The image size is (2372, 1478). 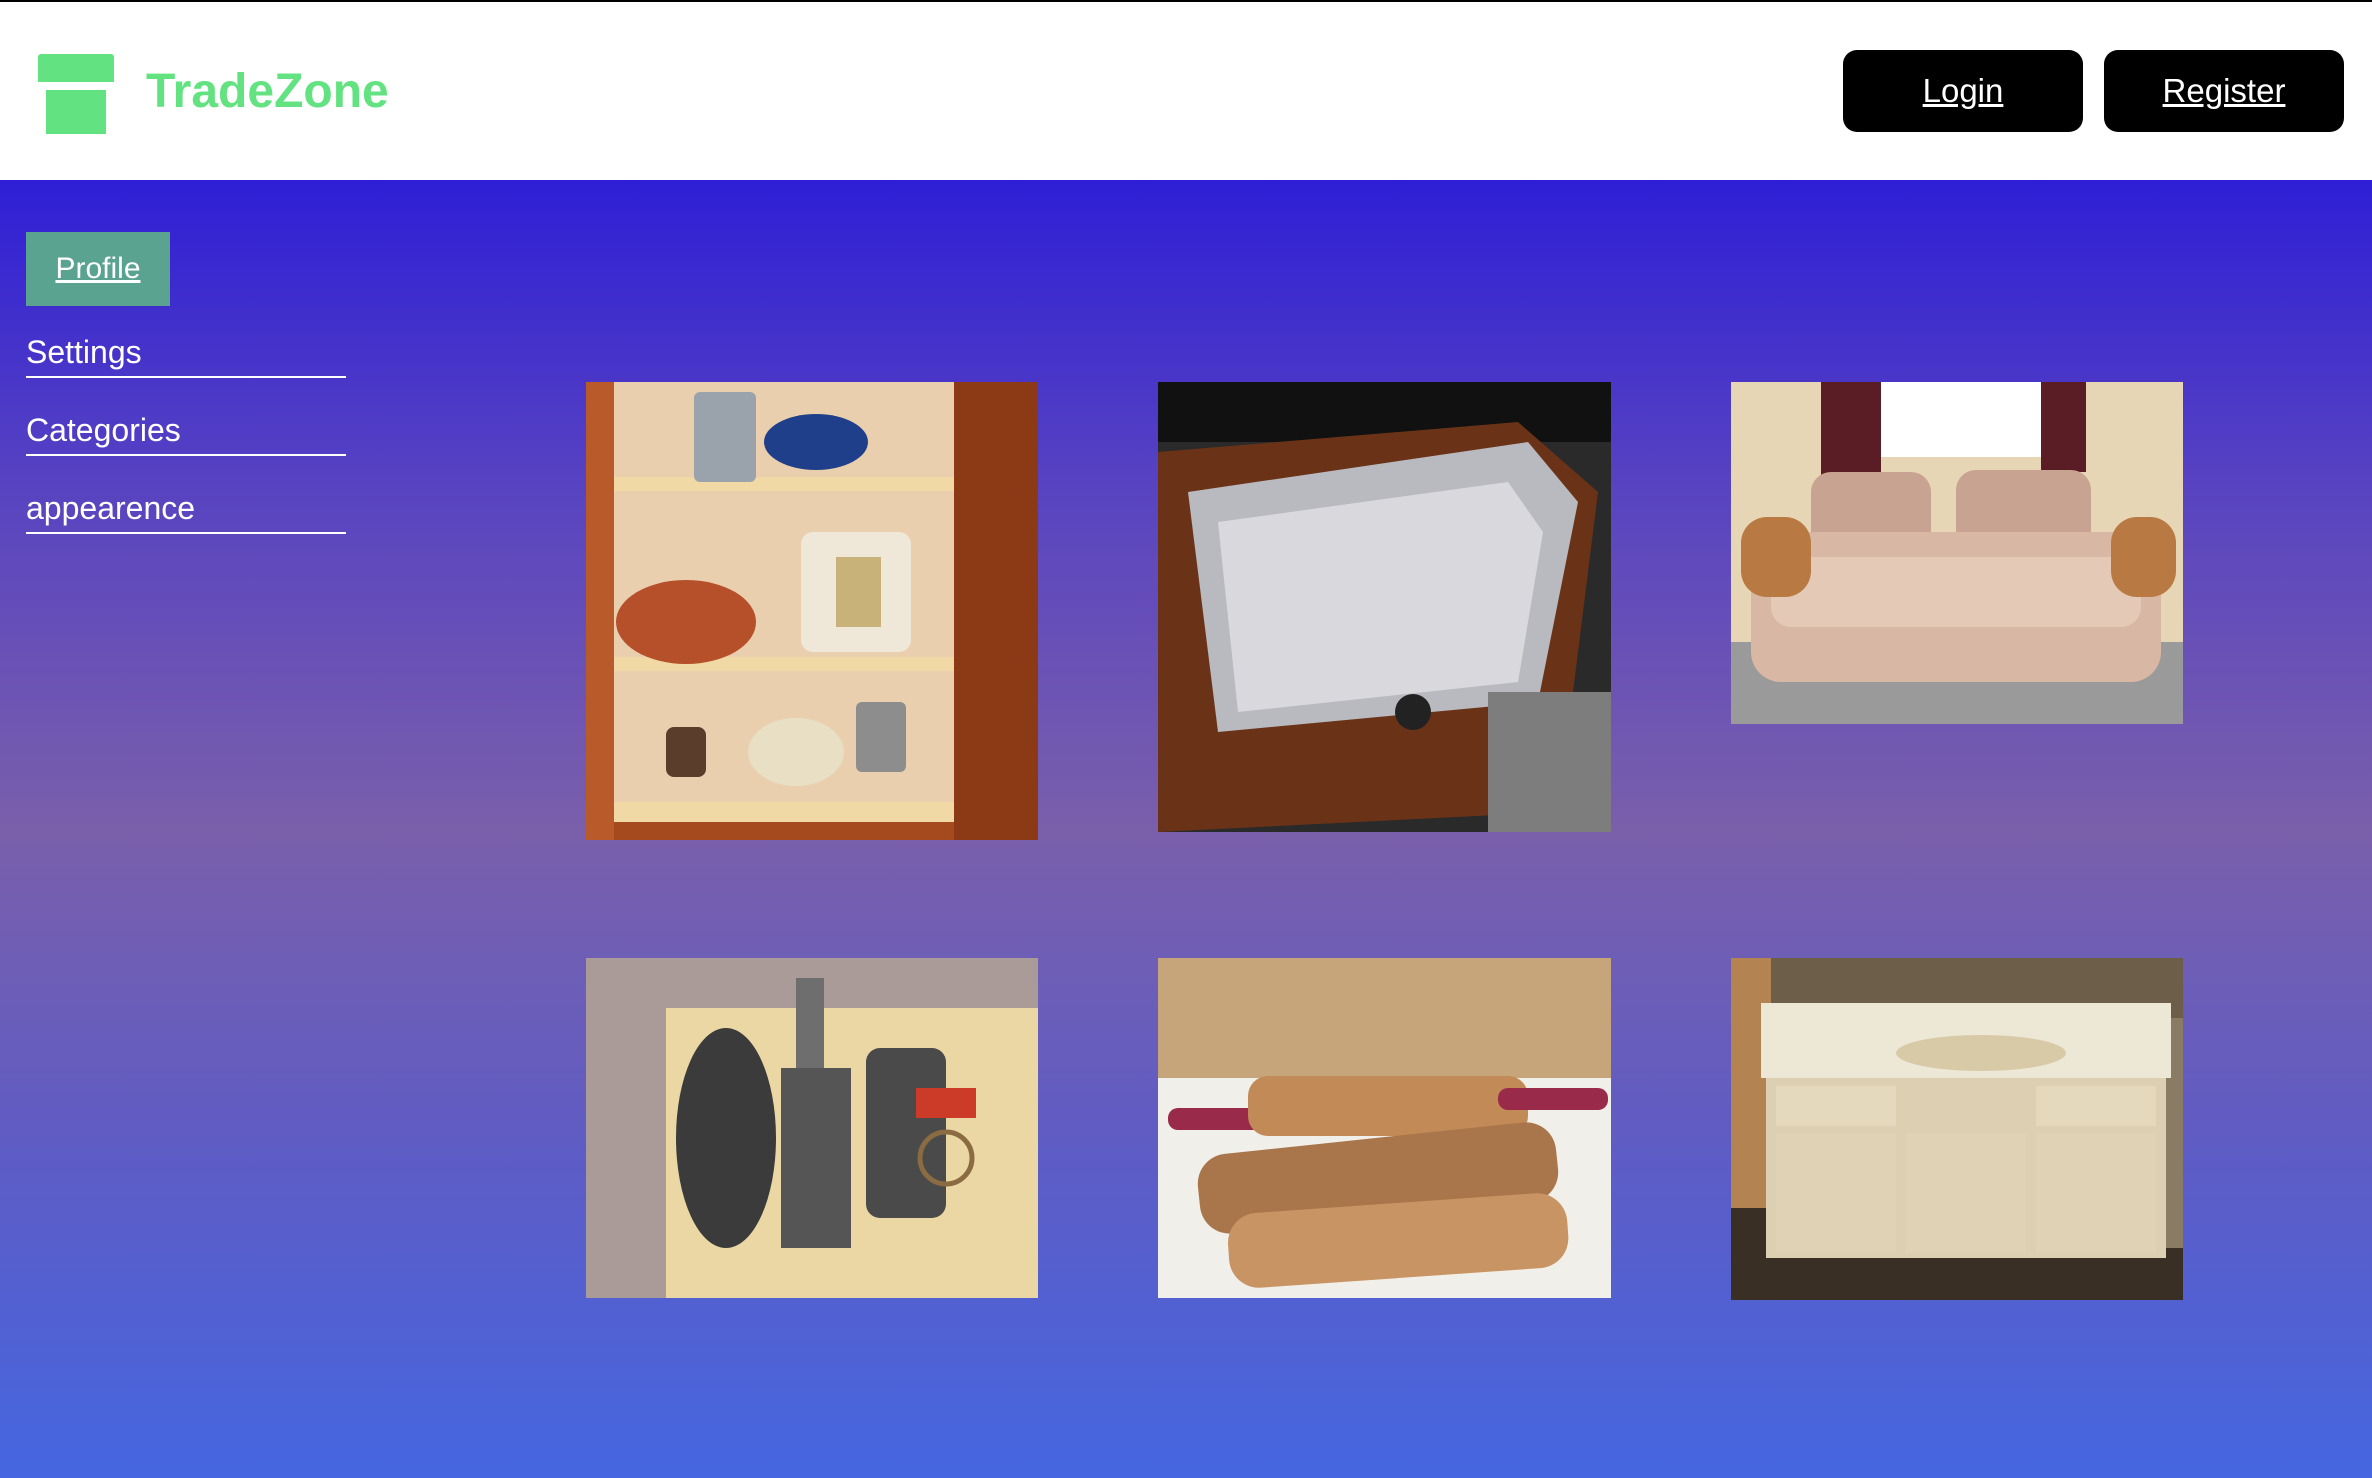 What do you see at coordinates (1186, 91) in the screenshot?
I see `top-header: TradeZone Login Register` at bounding box center [1186, 91].